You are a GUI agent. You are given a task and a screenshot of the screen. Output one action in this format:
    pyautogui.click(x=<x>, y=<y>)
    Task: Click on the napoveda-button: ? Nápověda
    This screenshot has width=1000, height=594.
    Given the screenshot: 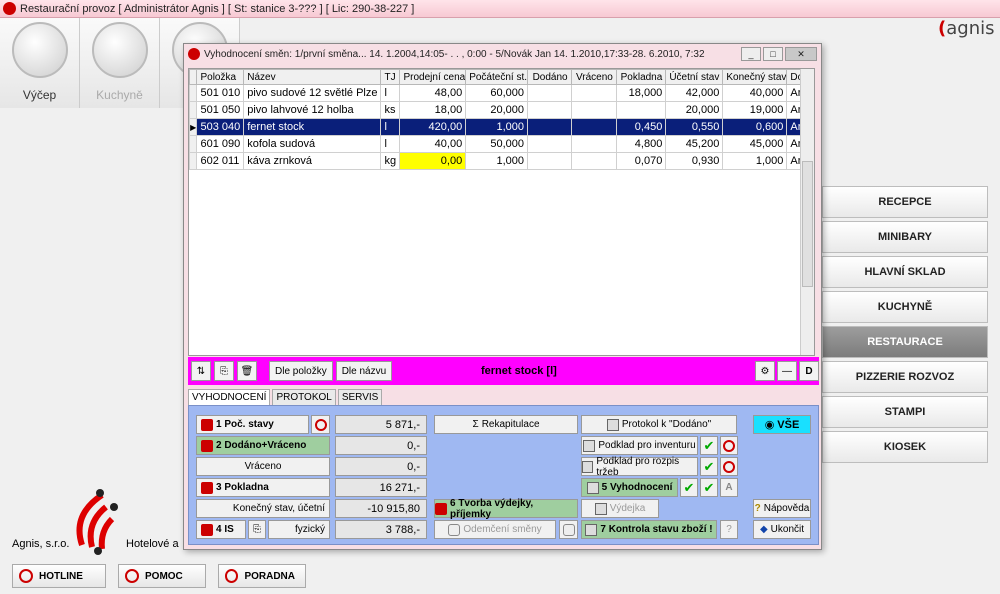 What is the action you would take?
    pyautogui.click(x=782, y=508)
    